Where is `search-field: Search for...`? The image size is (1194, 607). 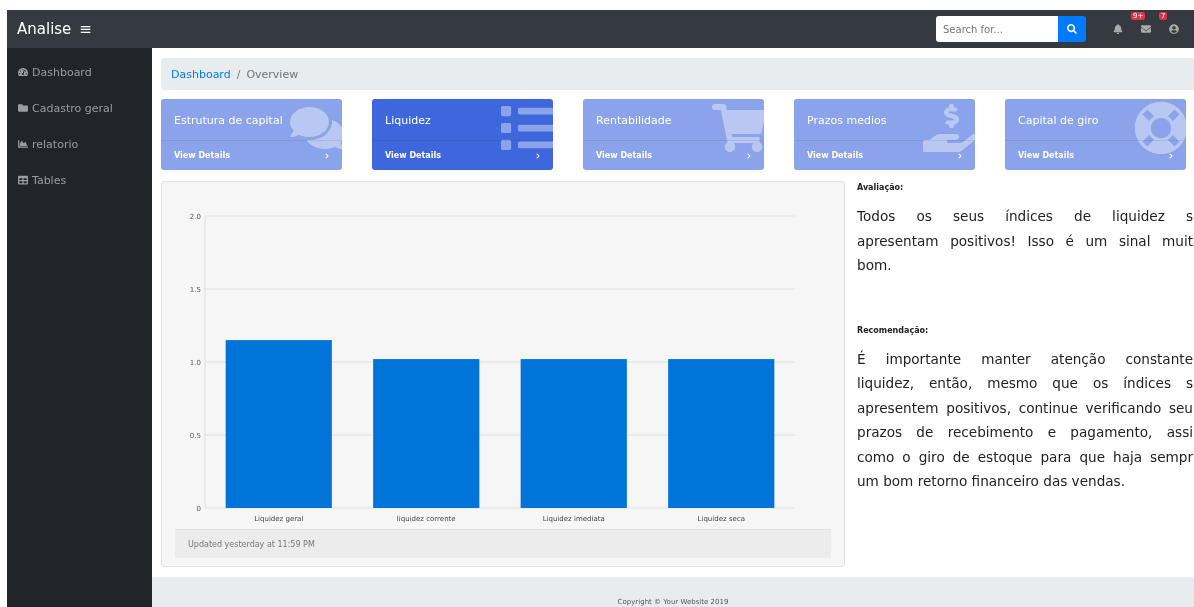 search-field: Search for... is located at coordinates (997, 29).